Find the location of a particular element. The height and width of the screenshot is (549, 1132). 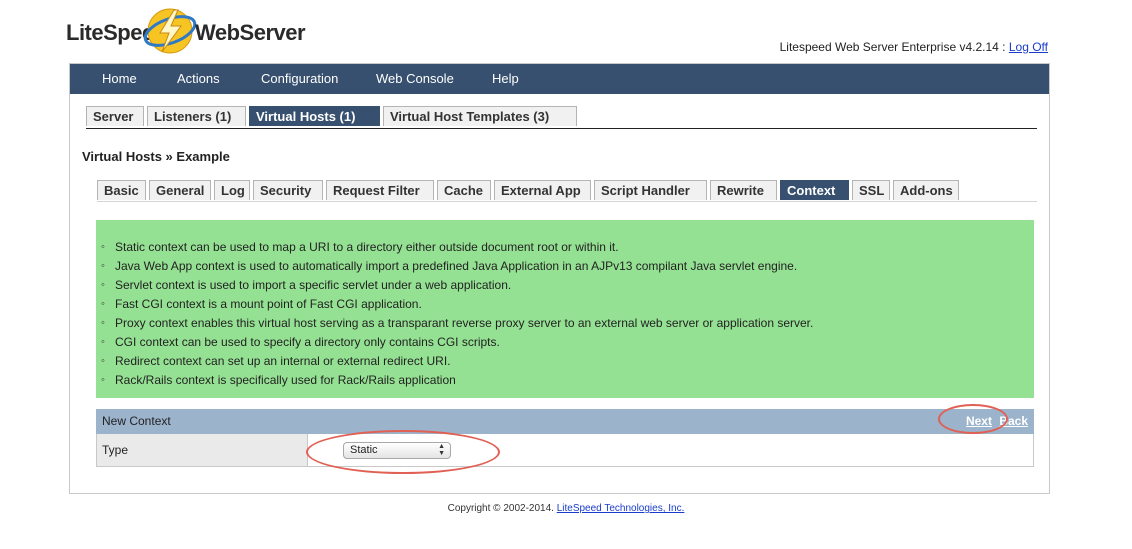

logoff-link: Log Off is located at coordinates (1028, 47).